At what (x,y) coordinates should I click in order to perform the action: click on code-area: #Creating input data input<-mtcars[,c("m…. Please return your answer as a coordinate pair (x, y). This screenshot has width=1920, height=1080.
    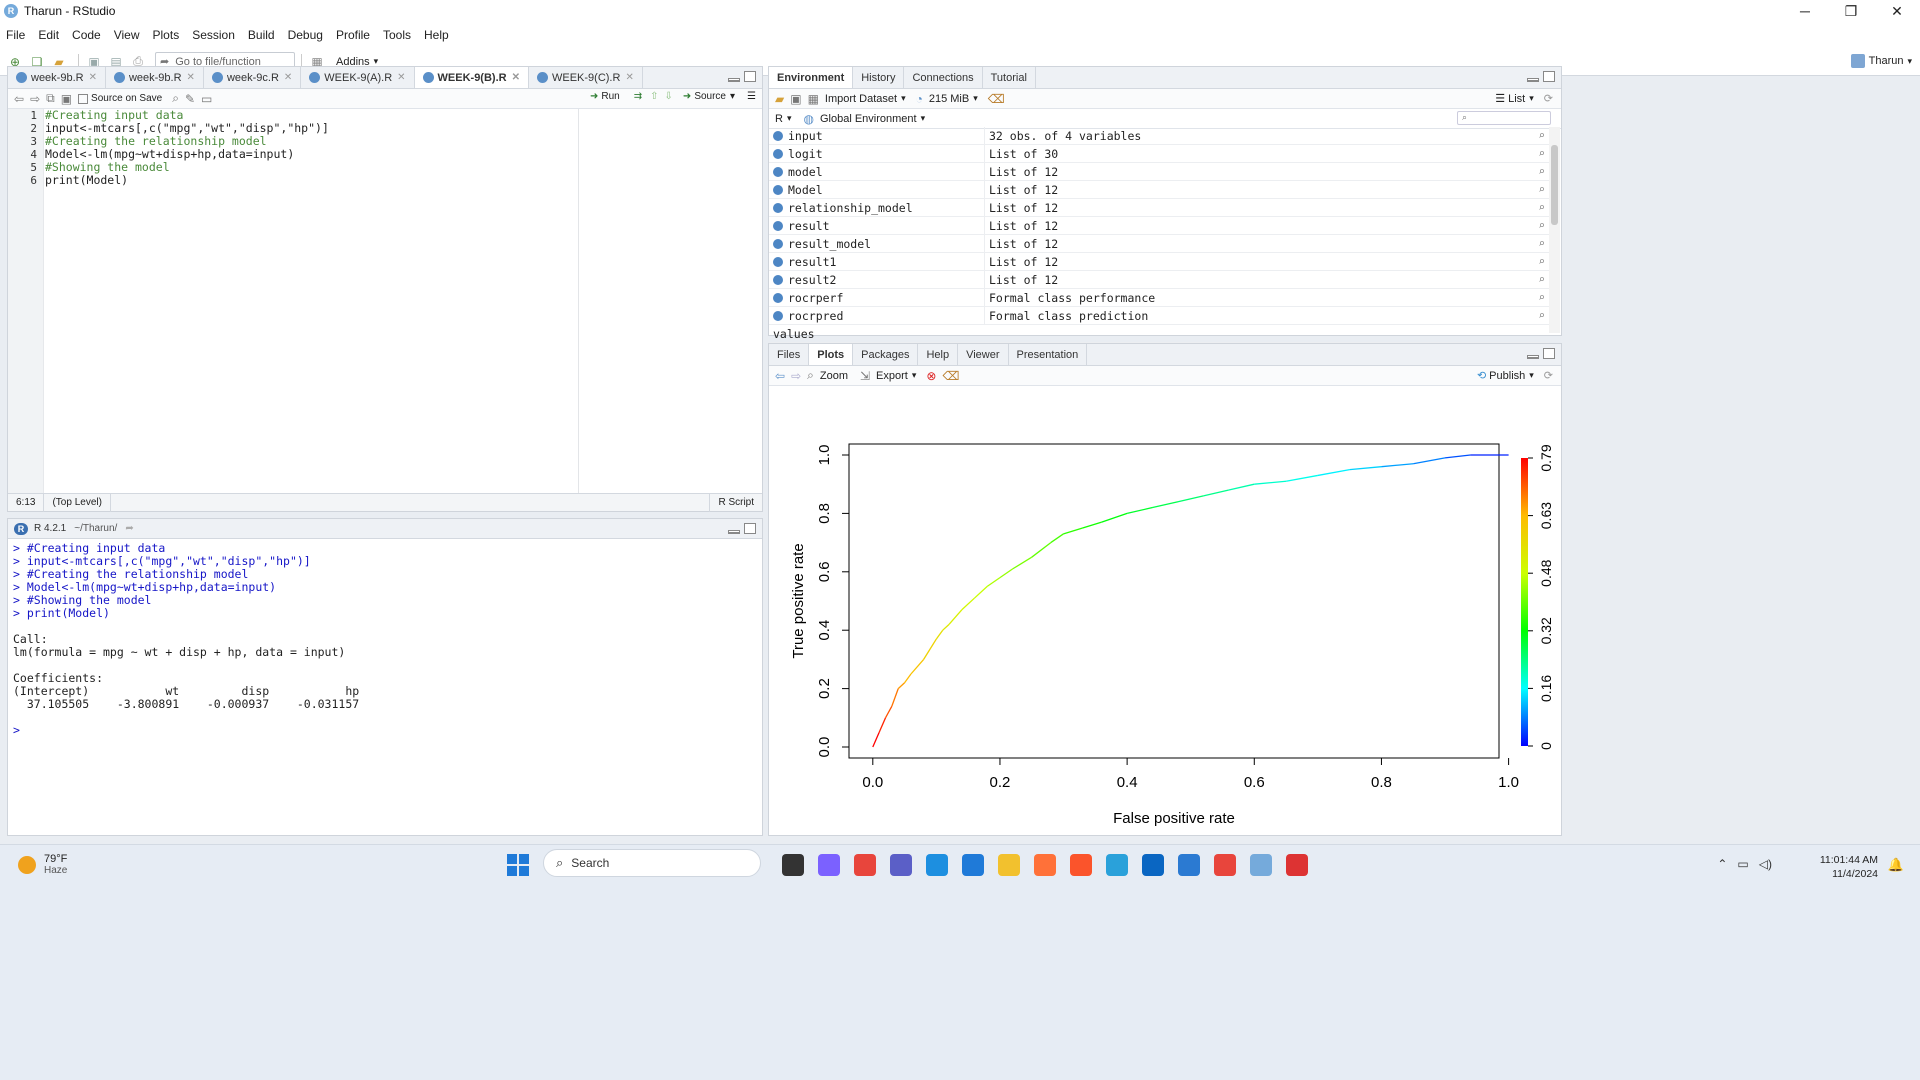
    Looking at the image, I should click on (403, 302).